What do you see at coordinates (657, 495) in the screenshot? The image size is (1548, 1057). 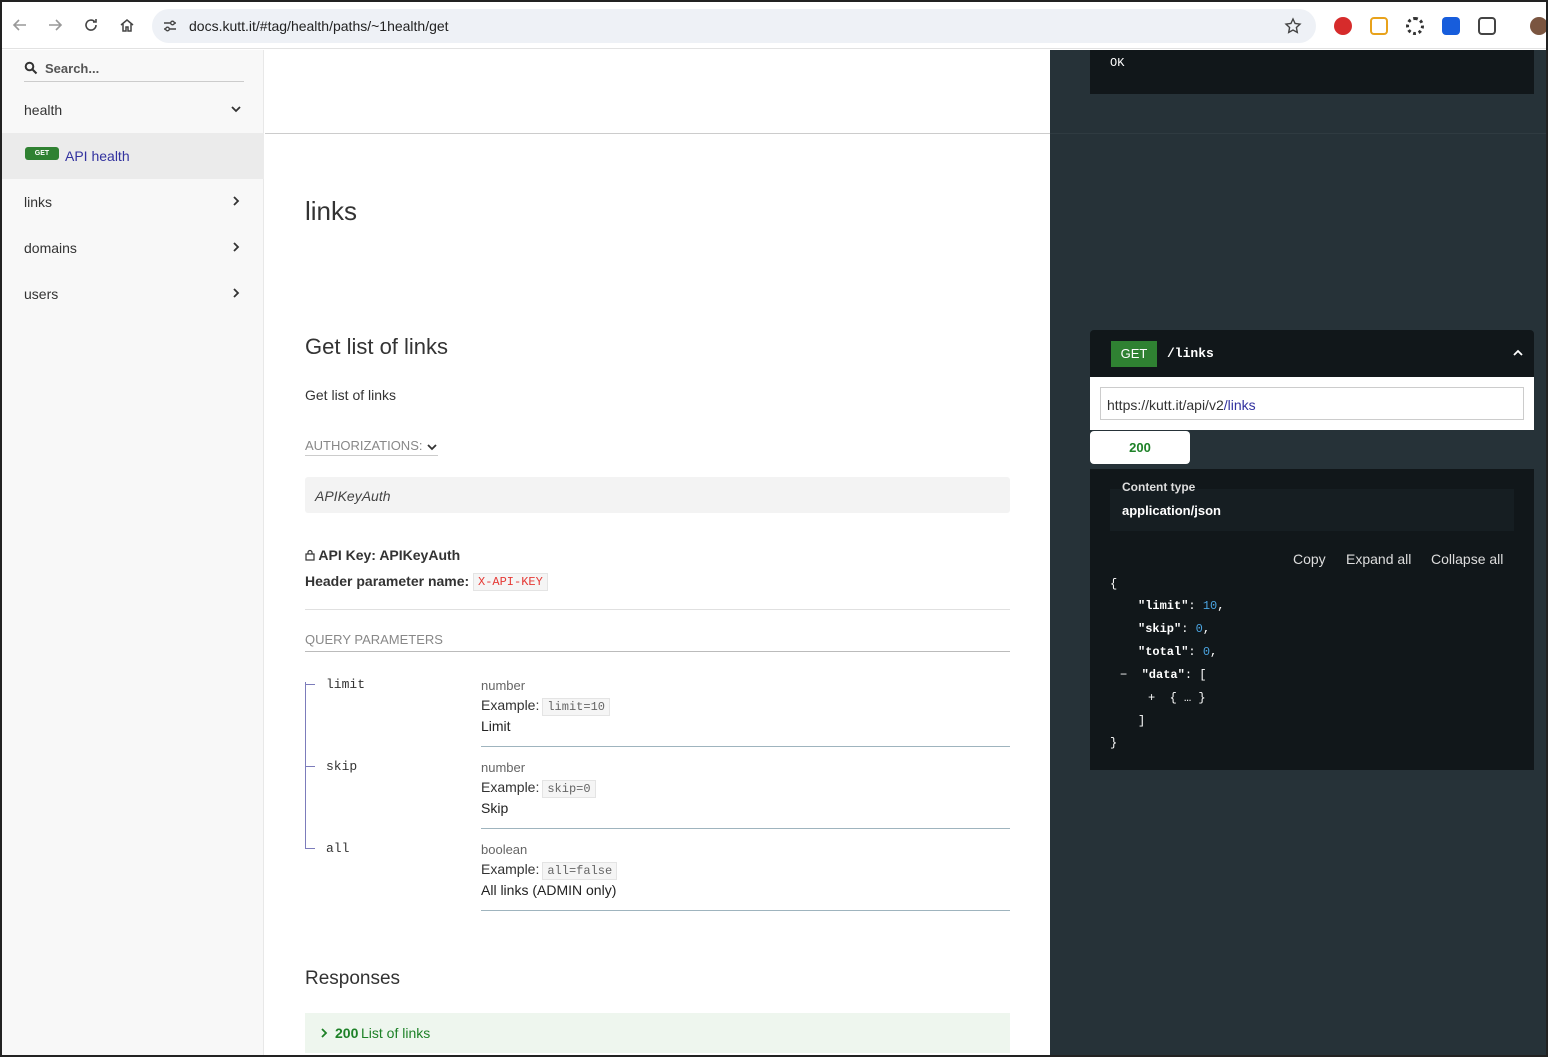 I see `auth-scheme-box: APIKeyAuth` at bounding box center [657, 495].